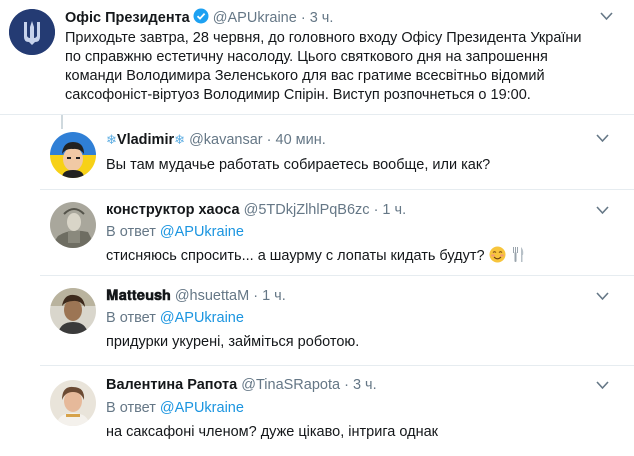  I want to click on smiling-face-icon, so click(497, 254).